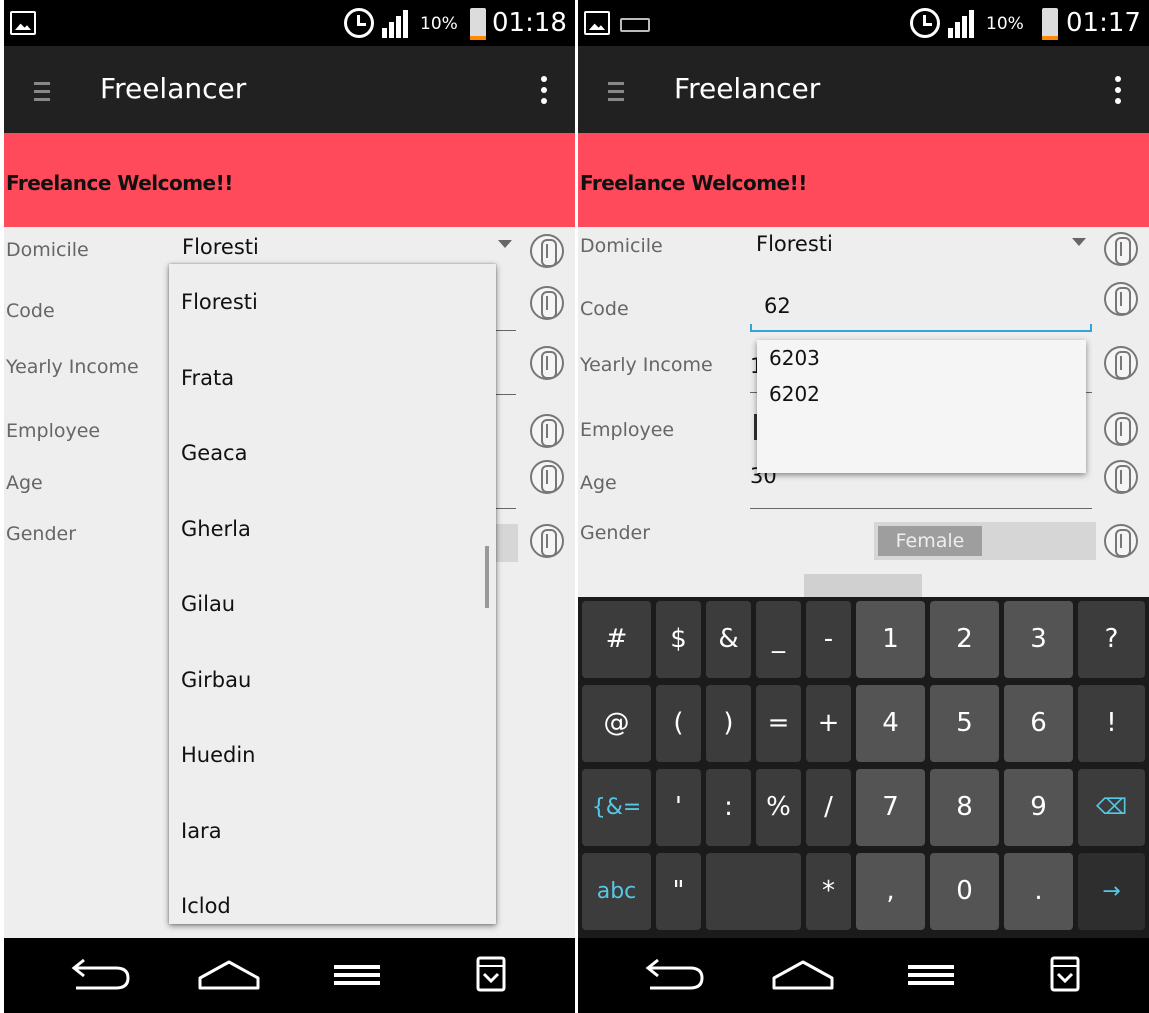 This screenshot has width=1149, height=1013. I want to click on app-bar: Freelancer, so click(289, 89).